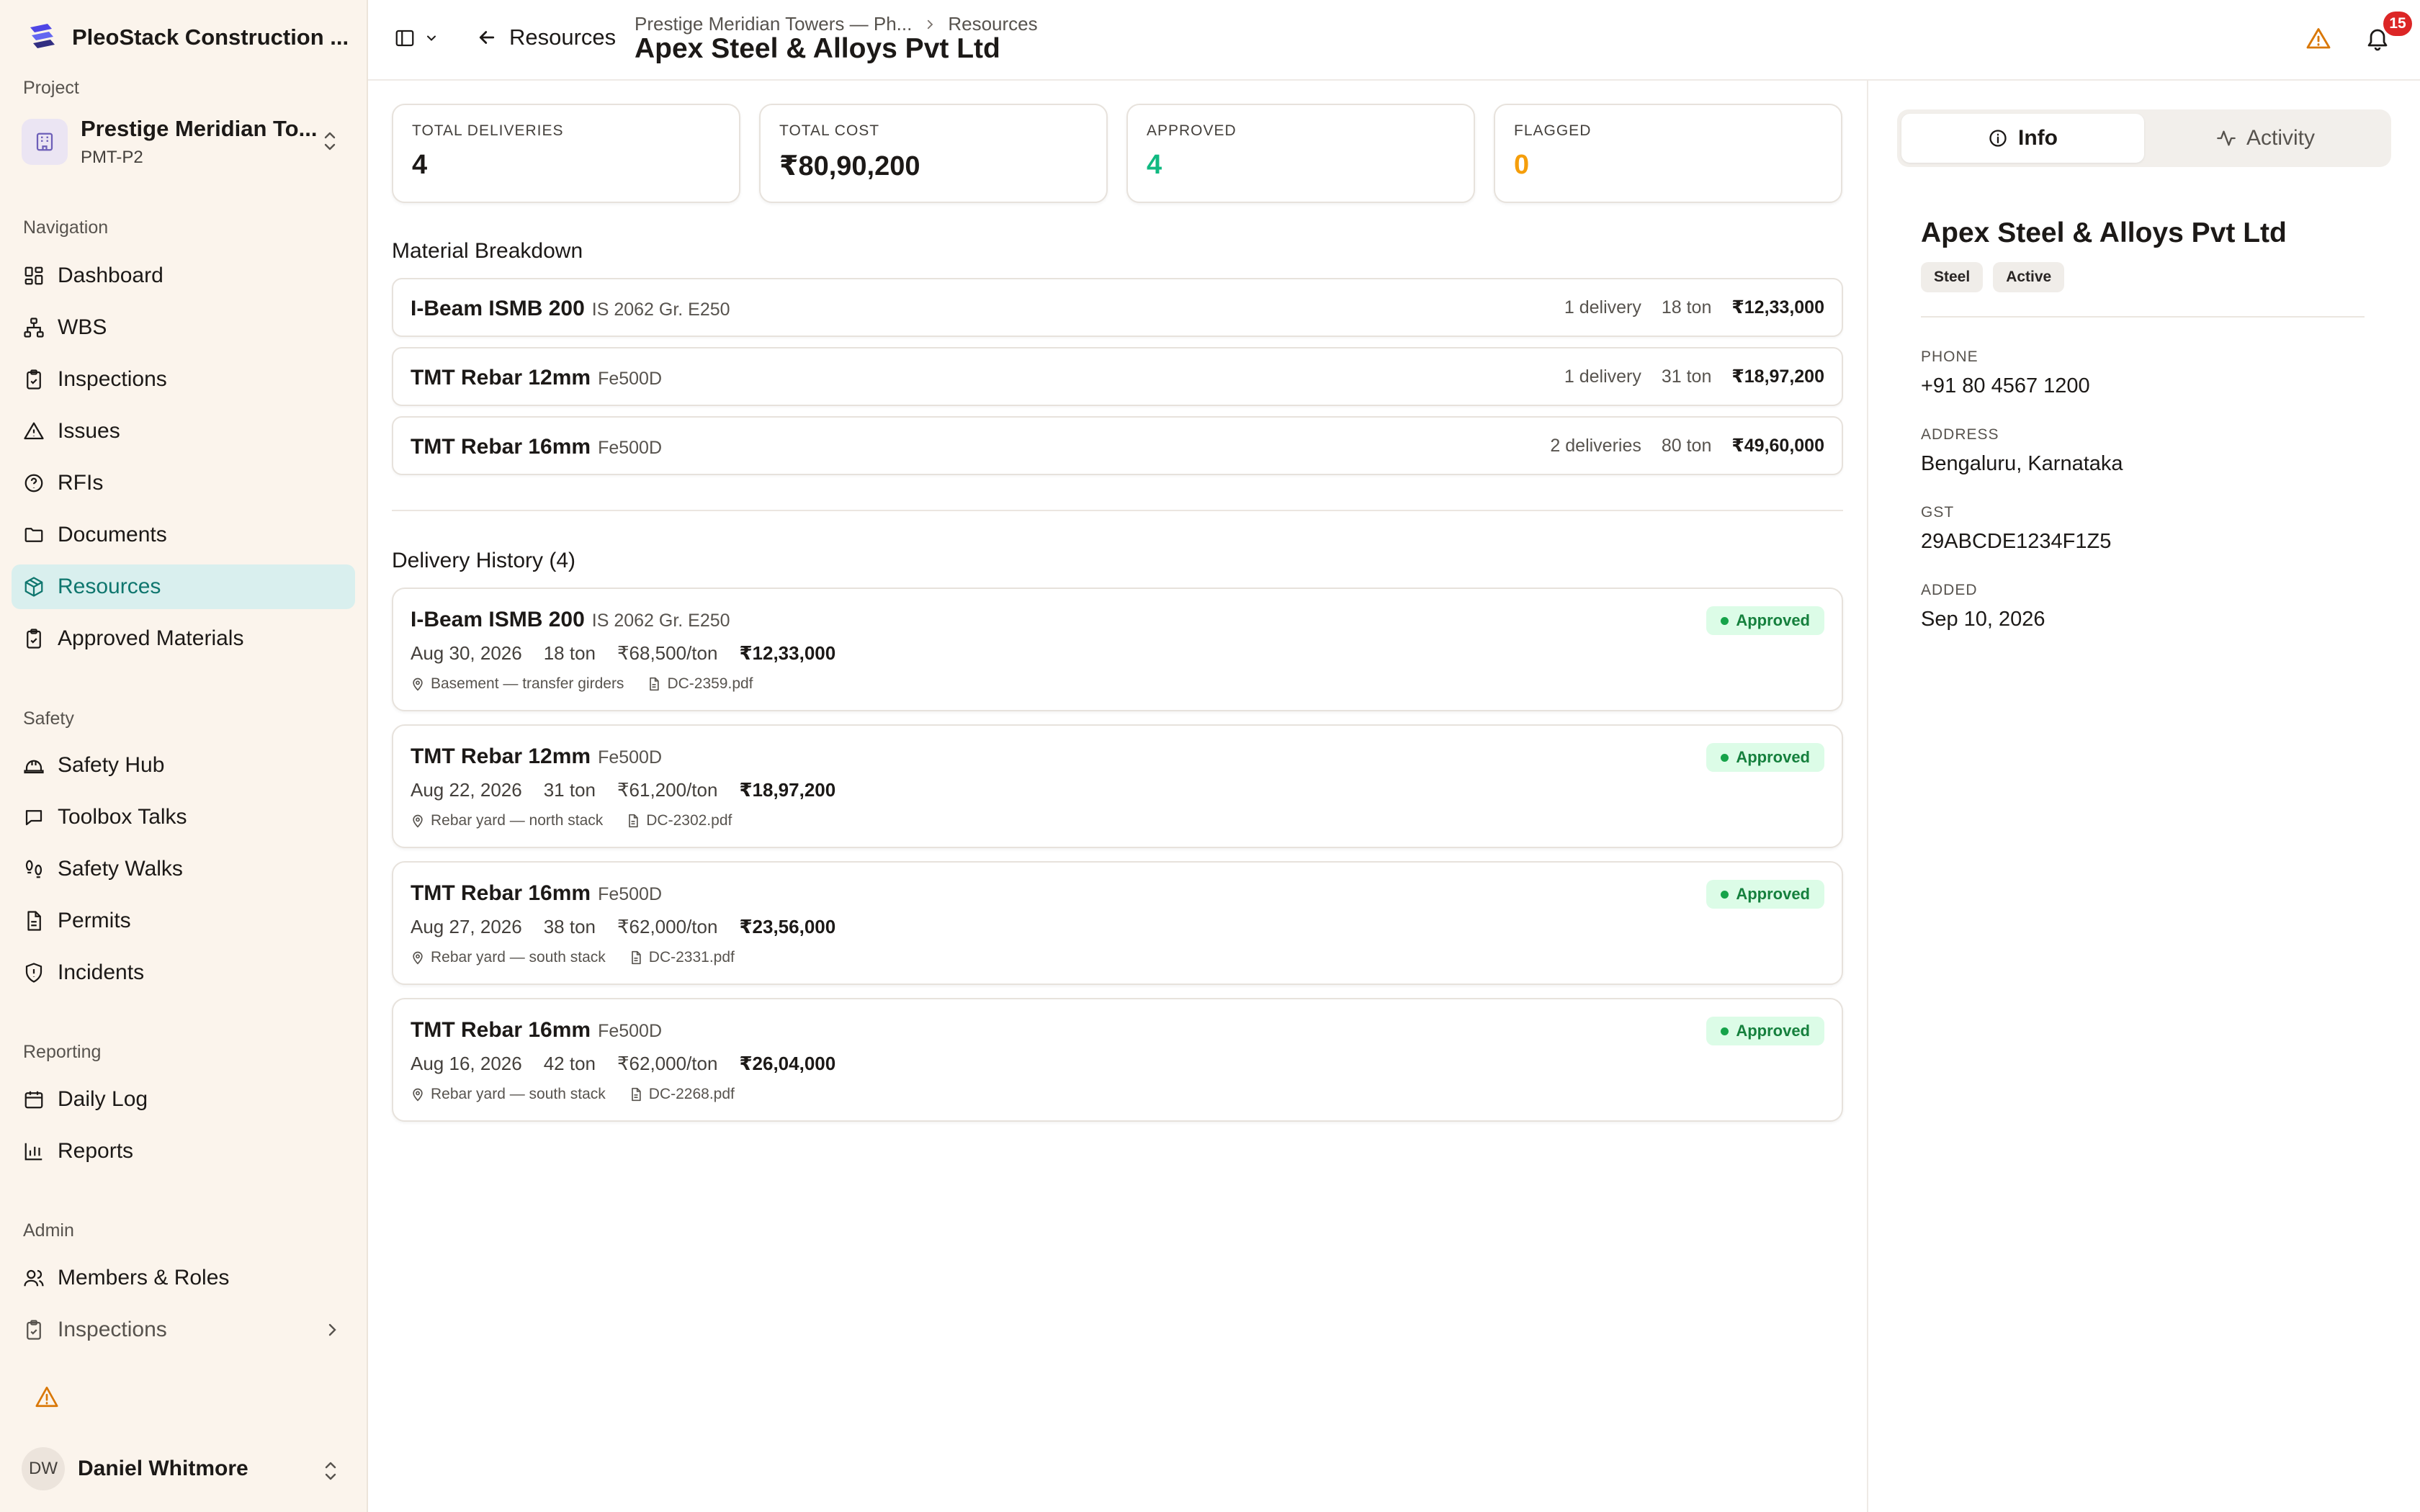 The height and width of the screenshot is (1512, 2420). What do you see at coordinates (710, 684) in the screenshot?
I see `delivery-doc-link: DC-2359.pdf` at bounding box center [710, 684].